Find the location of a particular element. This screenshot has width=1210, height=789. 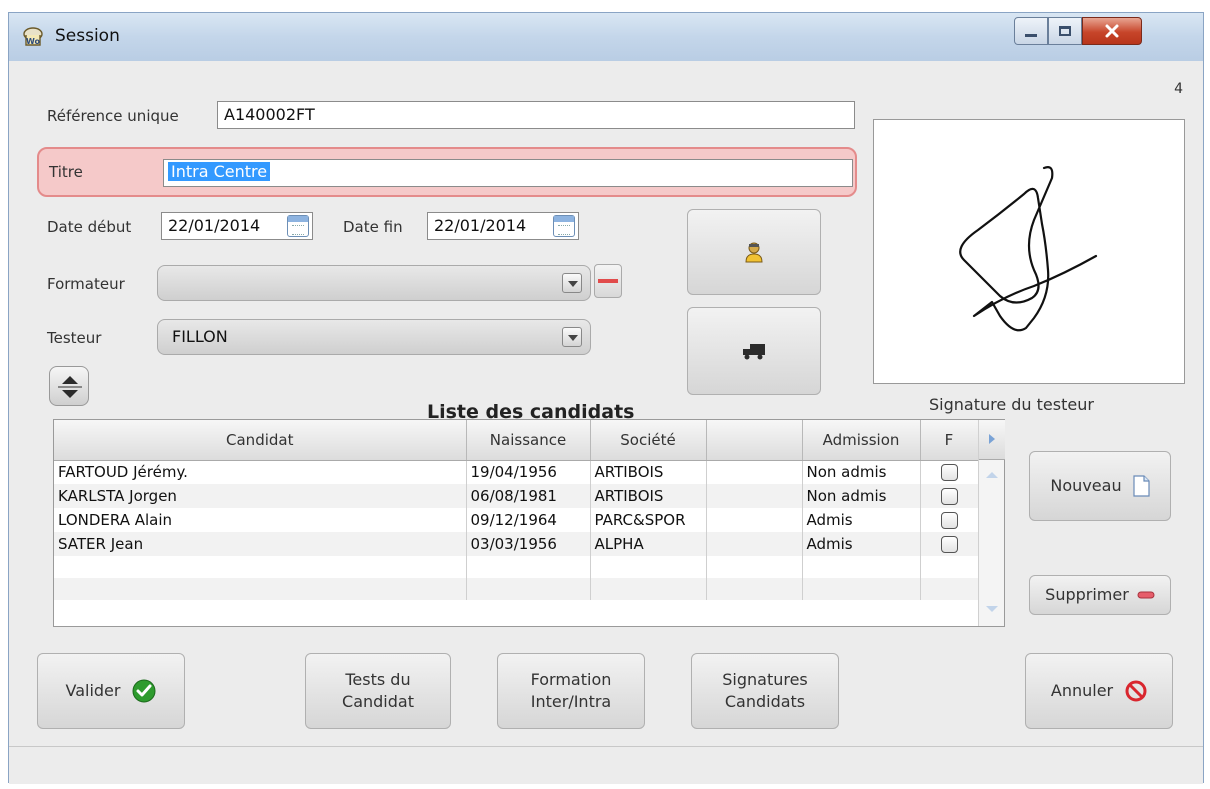

titre-selected-text: Intra Centre is located at coordinates (219, 171).